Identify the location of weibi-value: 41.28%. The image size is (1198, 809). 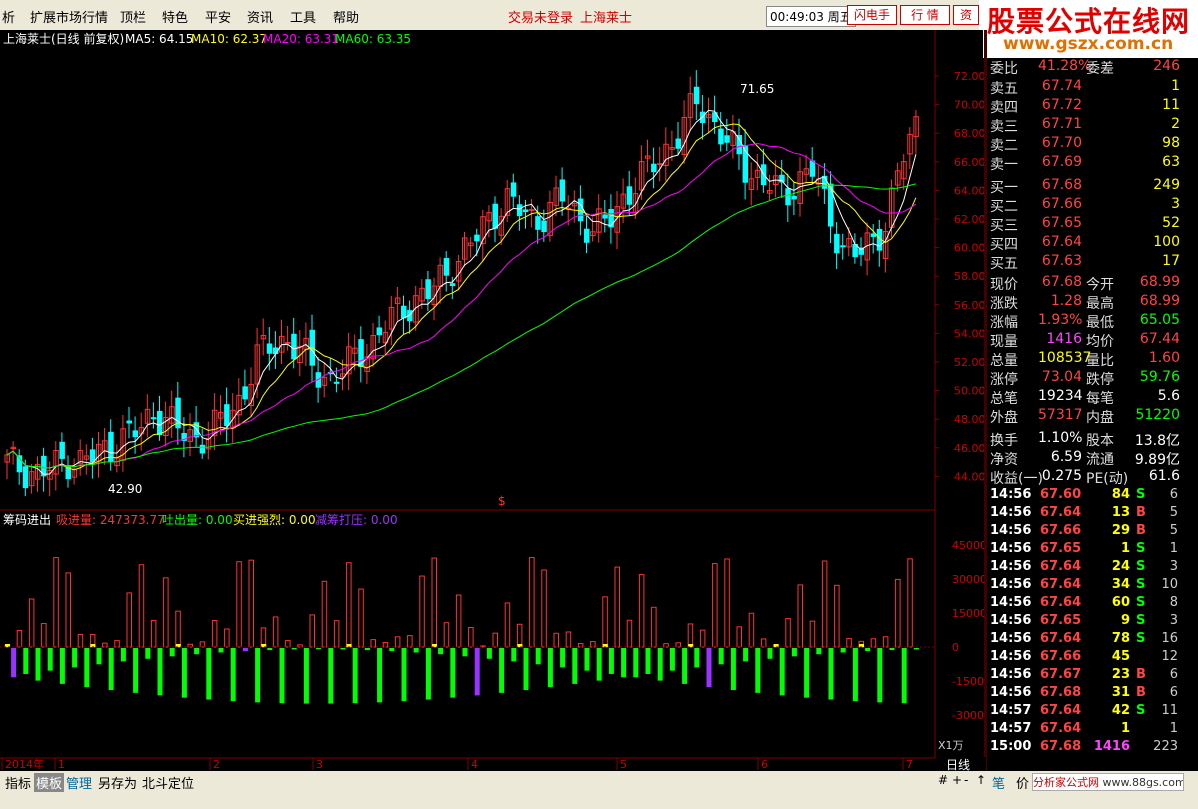
(1065, 66).